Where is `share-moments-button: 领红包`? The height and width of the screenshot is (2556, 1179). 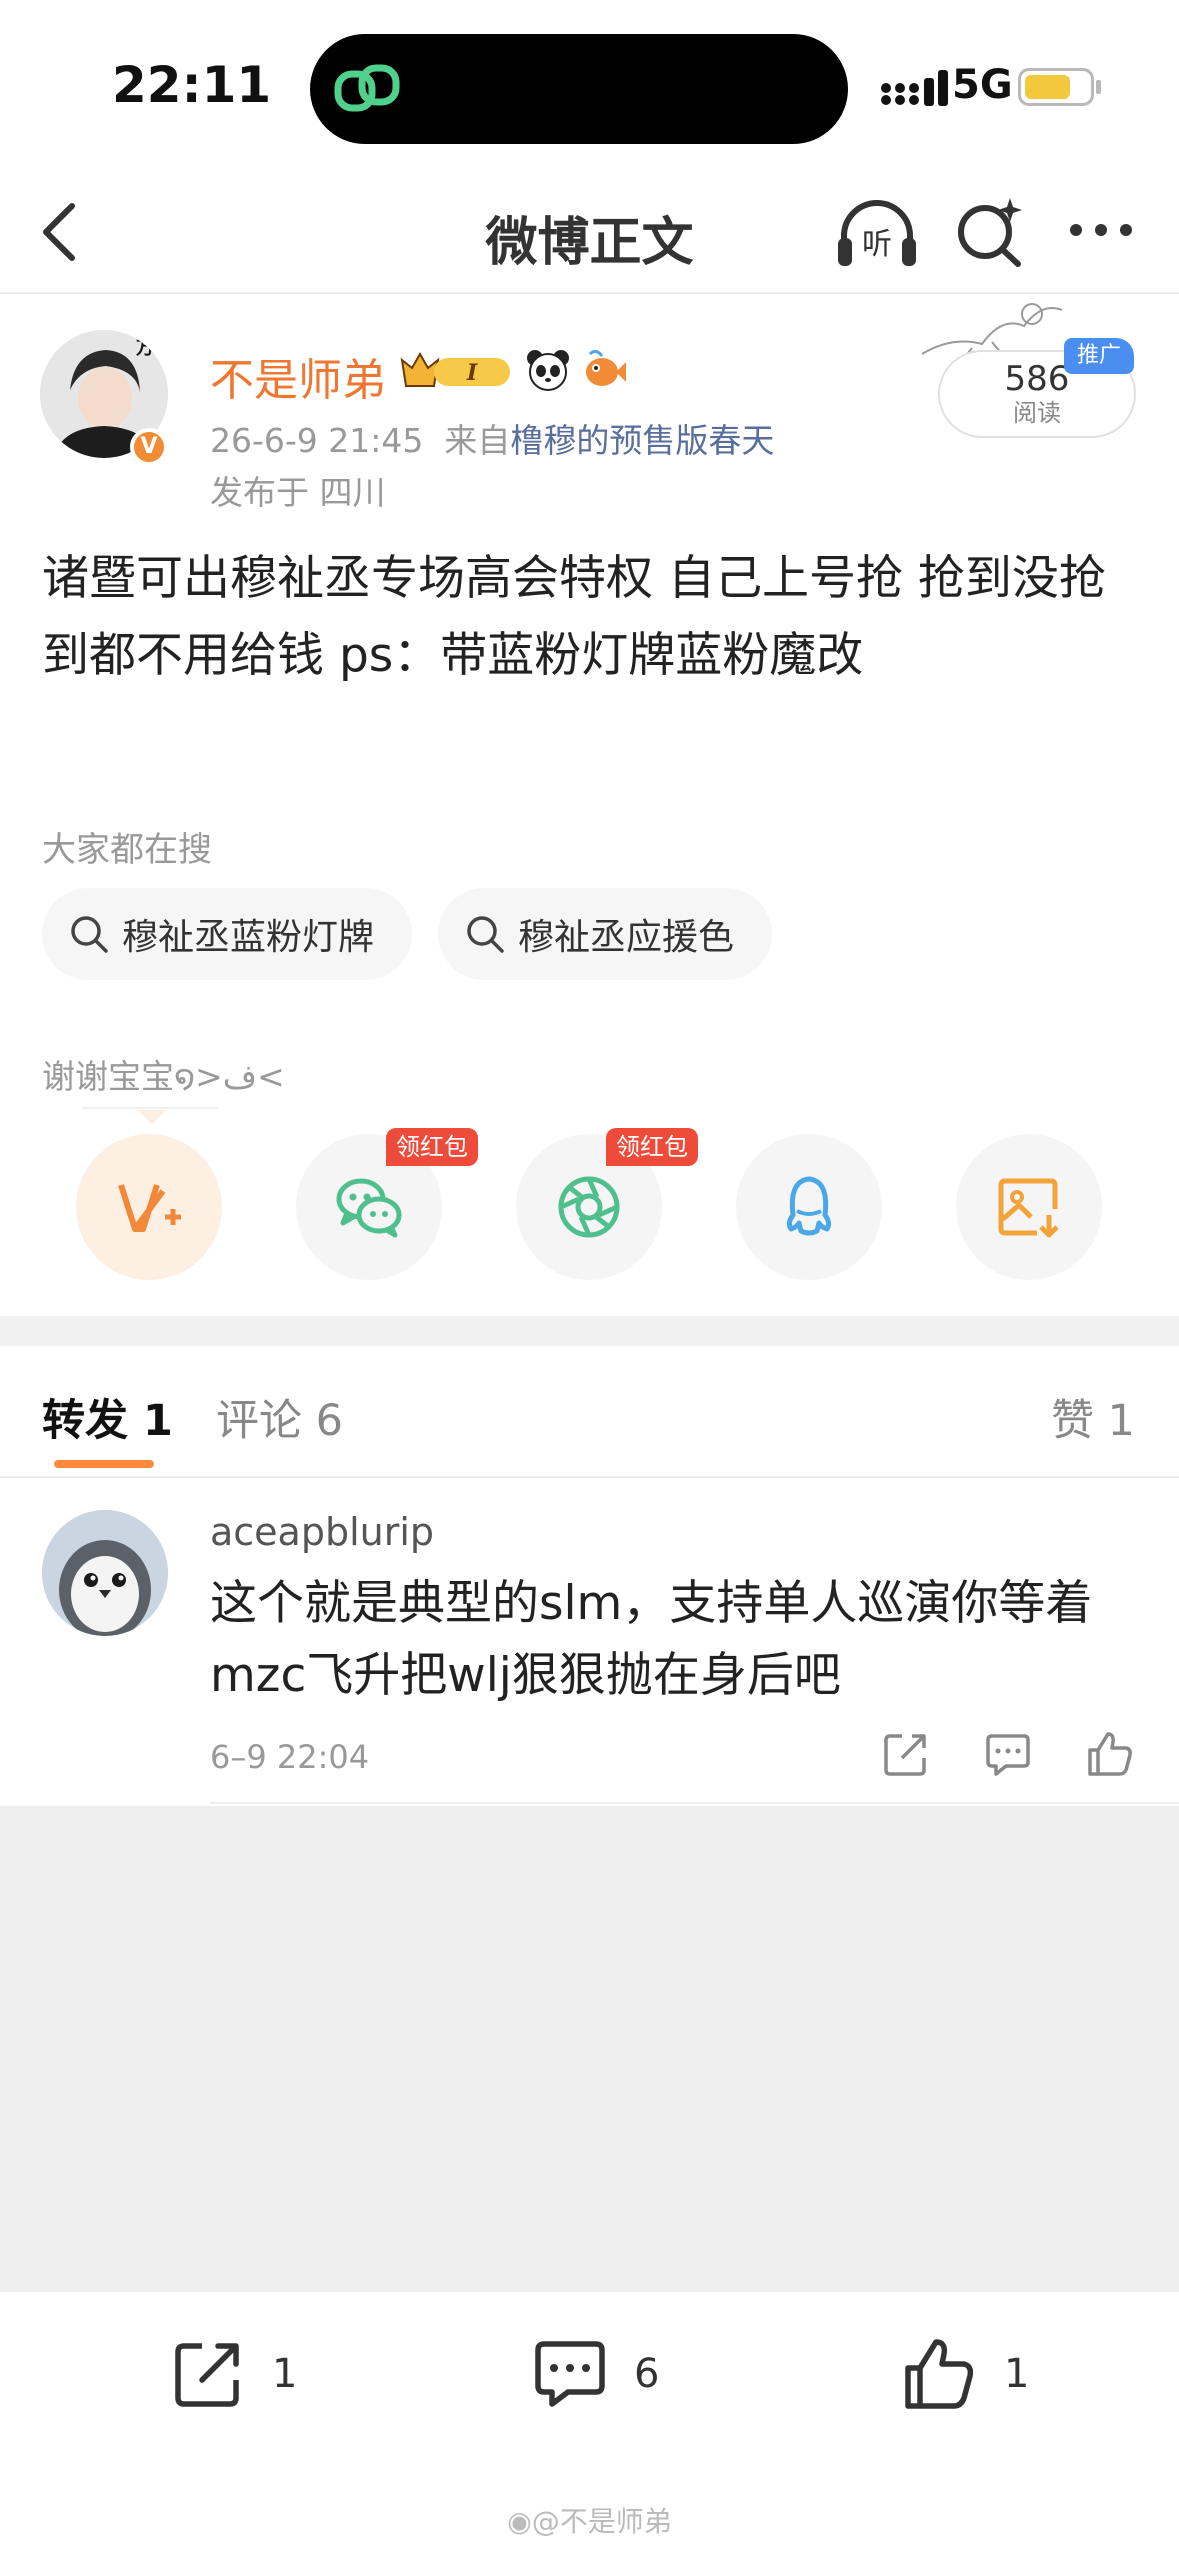 share-moments-button: 领红包 is located at coordinates (607, 1204).